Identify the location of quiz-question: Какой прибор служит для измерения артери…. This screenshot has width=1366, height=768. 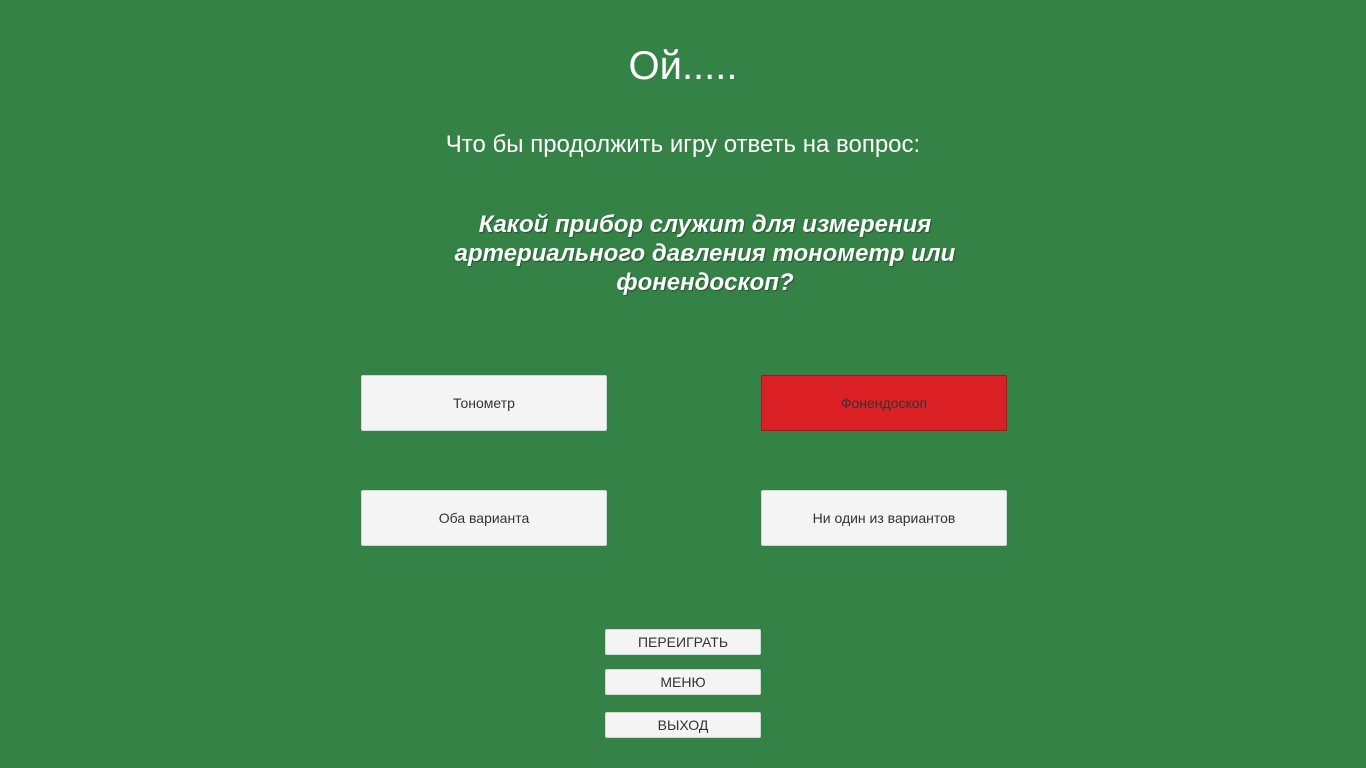
(705, 253).